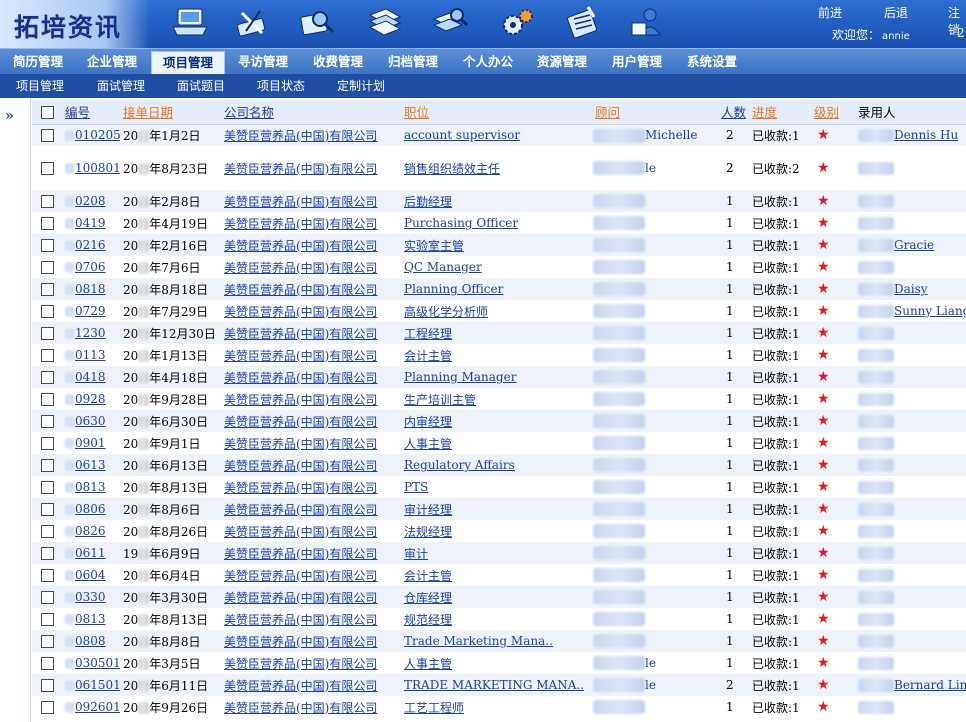  I want to click on project-id-link: 0113, so click(90, 355).